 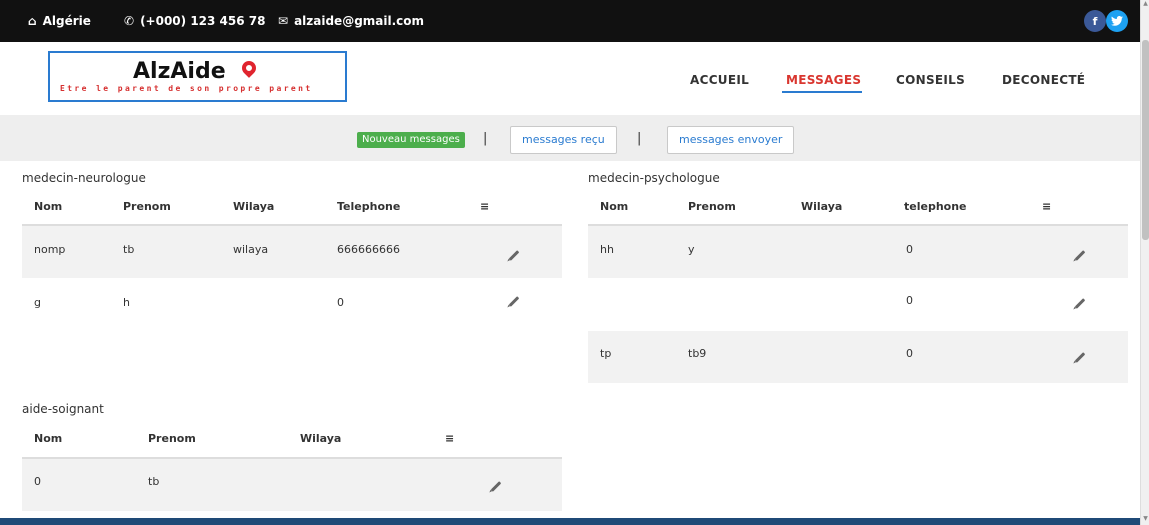 I want to click on taskbar-strip, so click(x=570, y=521).